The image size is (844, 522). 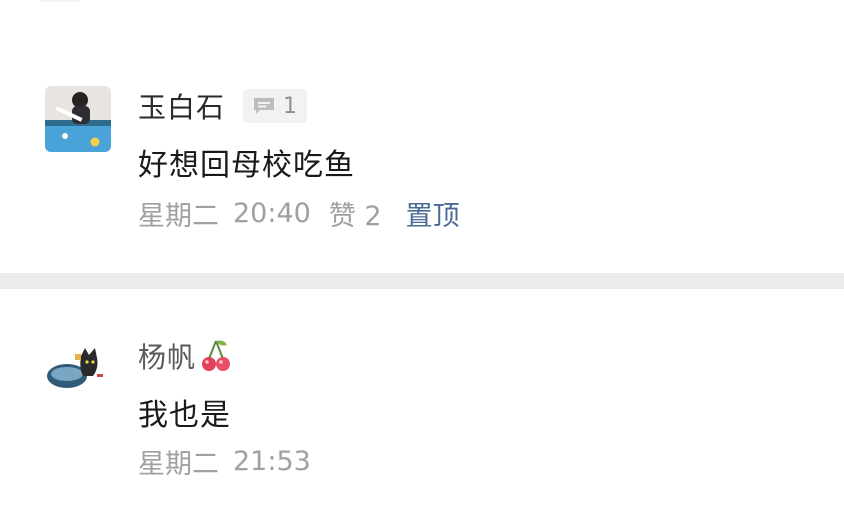 I want to click on author-name: 杨帆, so click(x=167, y=356).